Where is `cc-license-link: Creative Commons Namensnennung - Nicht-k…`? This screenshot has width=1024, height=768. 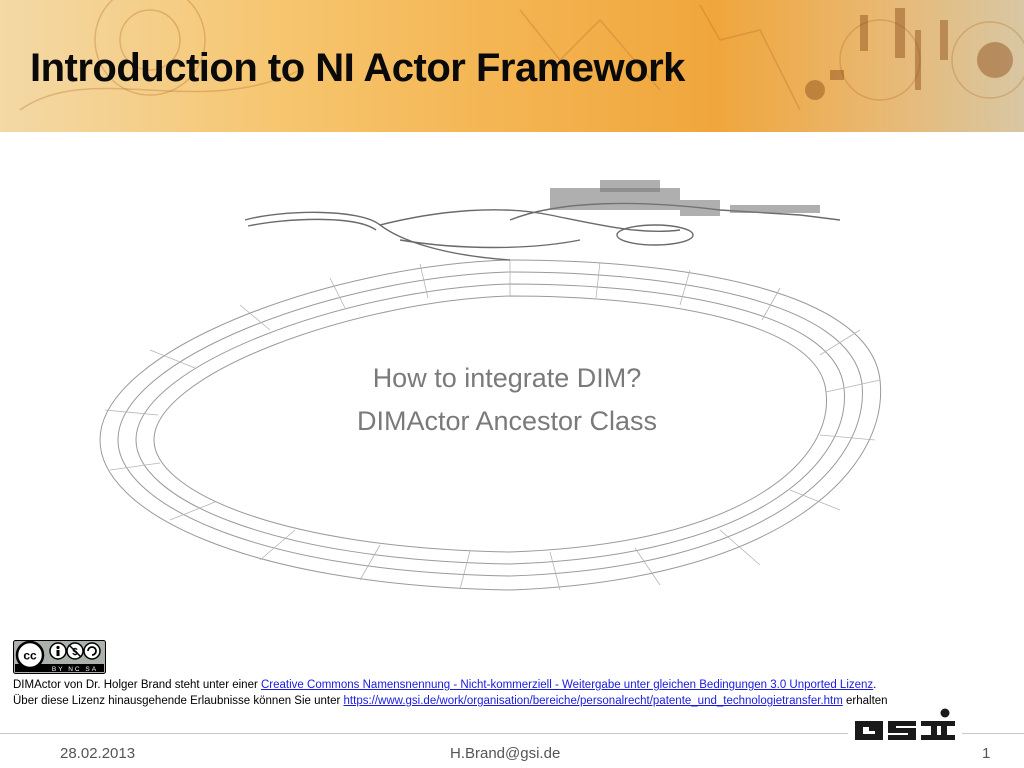 cc-license-link: Creative Commons Namensnennung - Nicht-k… is located at coordinates (567, 685).